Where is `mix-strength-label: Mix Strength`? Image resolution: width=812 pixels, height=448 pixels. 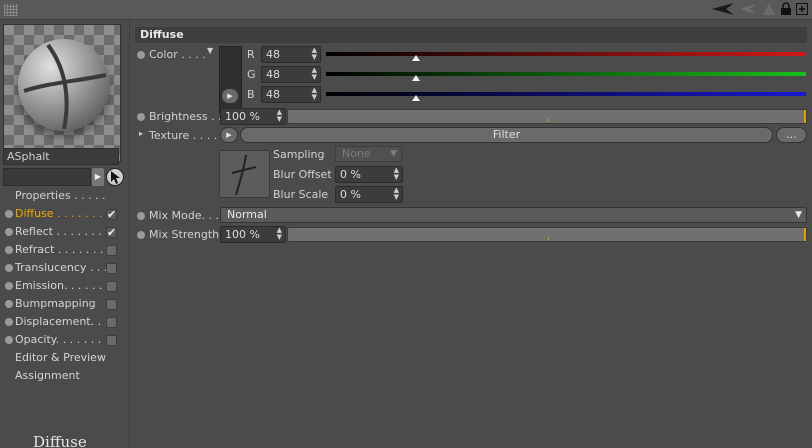
mix-strength-label: Mix Strength is located at coordinates (184, 234).